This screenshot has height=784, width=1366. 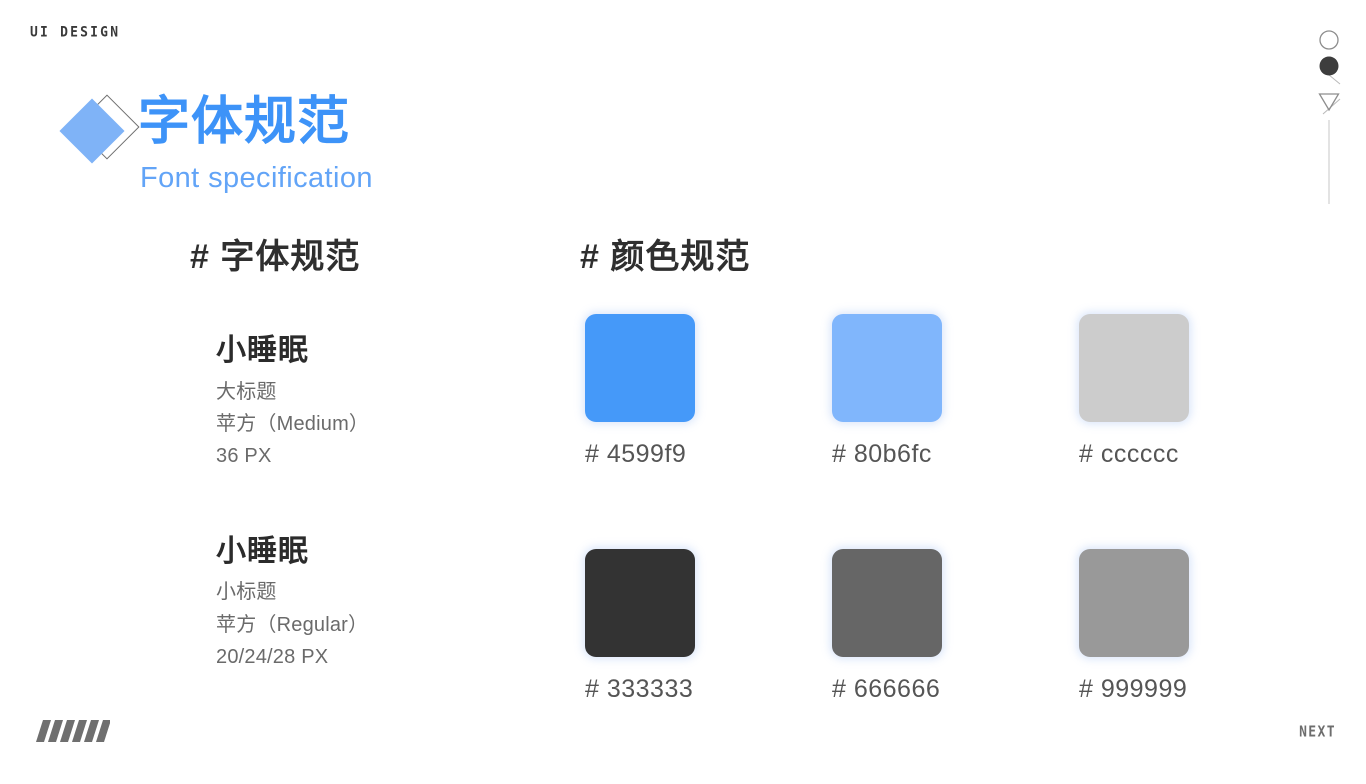 What do you see at coordinates (322, 154) in the screenshot?
I see `page-title-block: 字体规范 Font specification` at bounding box center [322, 154].